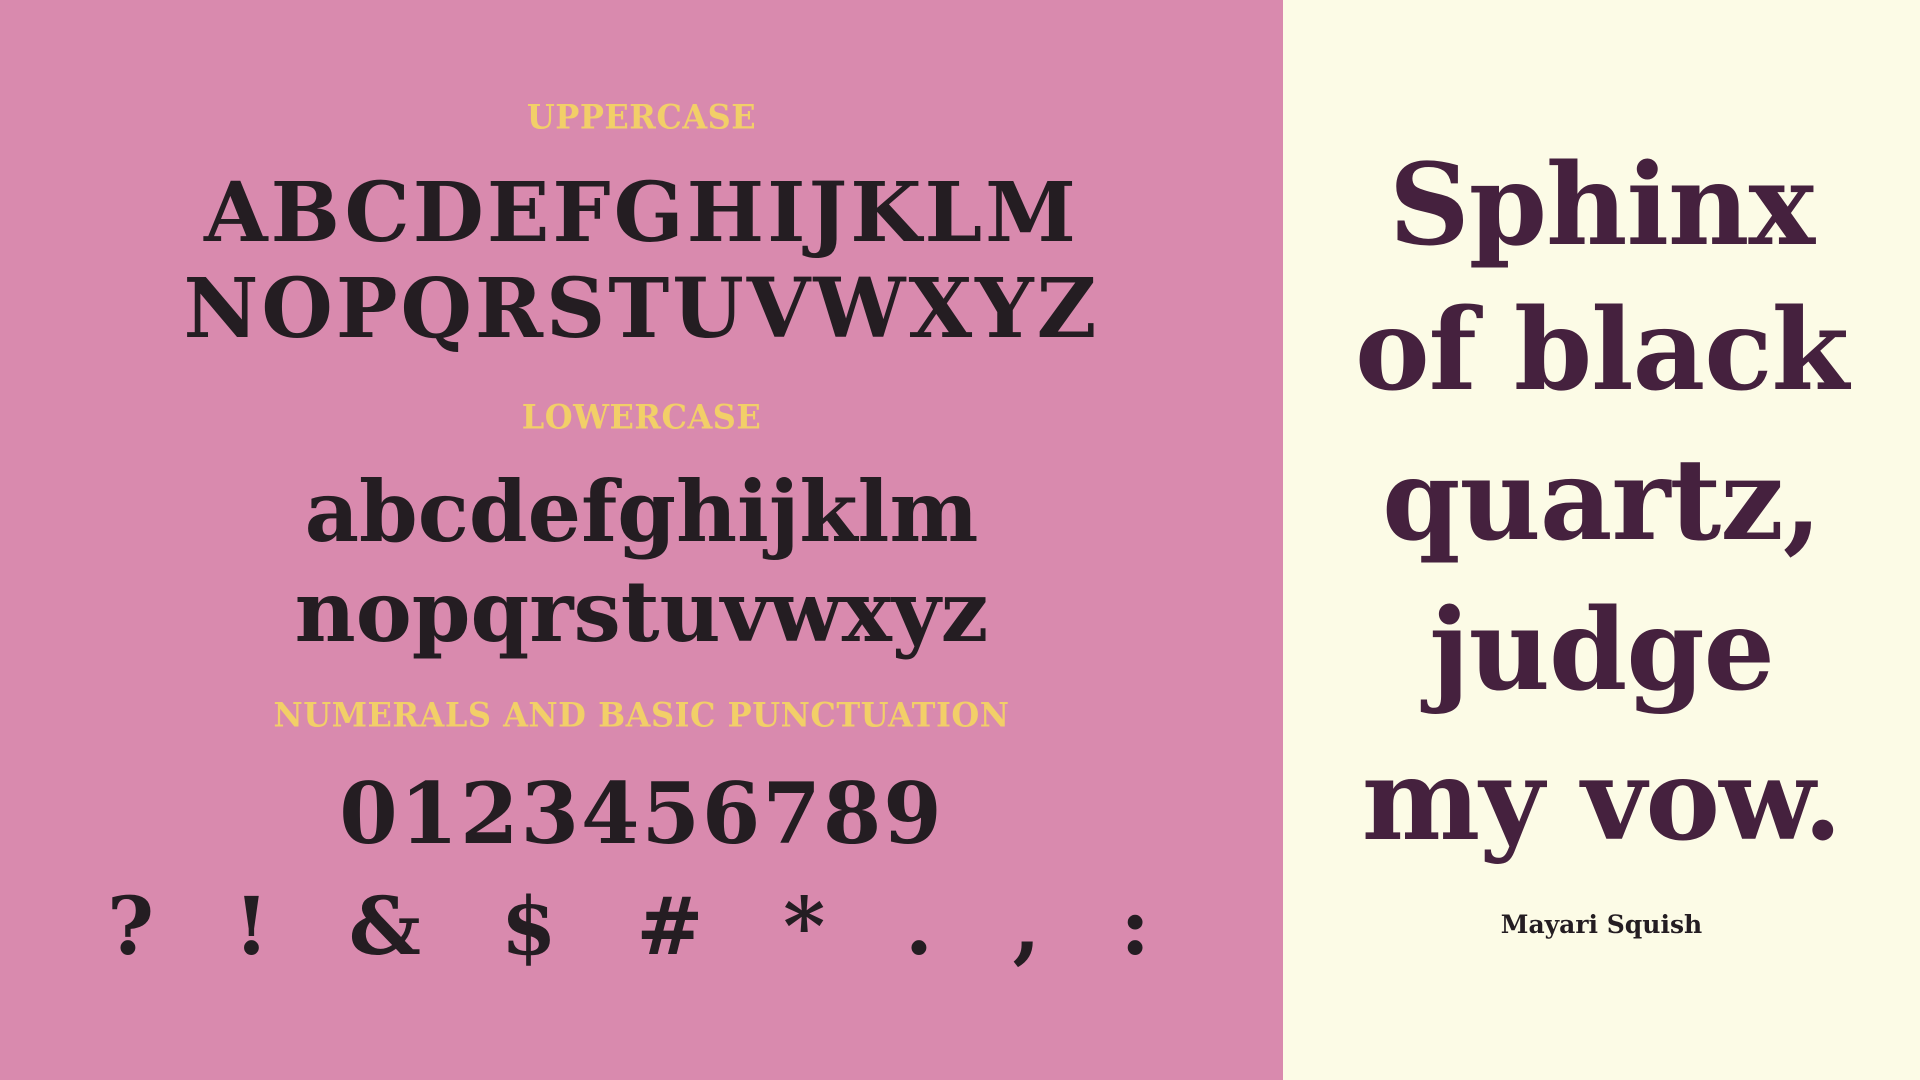 The height and width of the screenshot is (1080, 1920). Describe the element at coordinates (641, 511) in the screenshot. I see `lowercase-row-1: abcdefghijklm` at that location.